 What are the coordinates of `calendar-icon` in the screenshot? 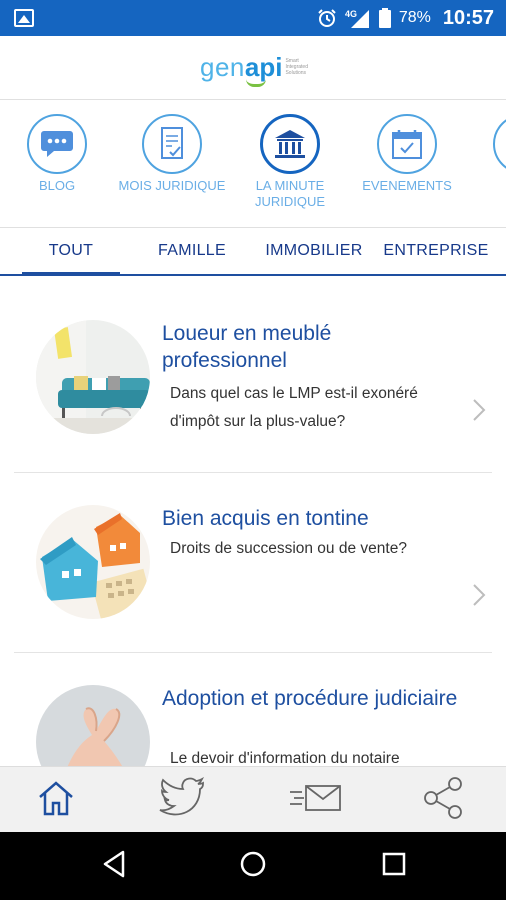 It's located at (407, 144).